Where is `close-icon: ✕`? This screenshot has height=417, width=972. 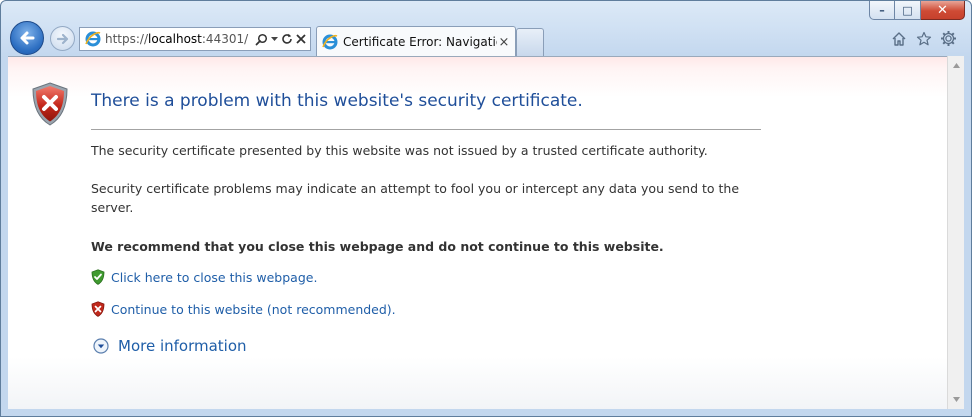 close-icon: ✕ is located at coordinates (942, 10).